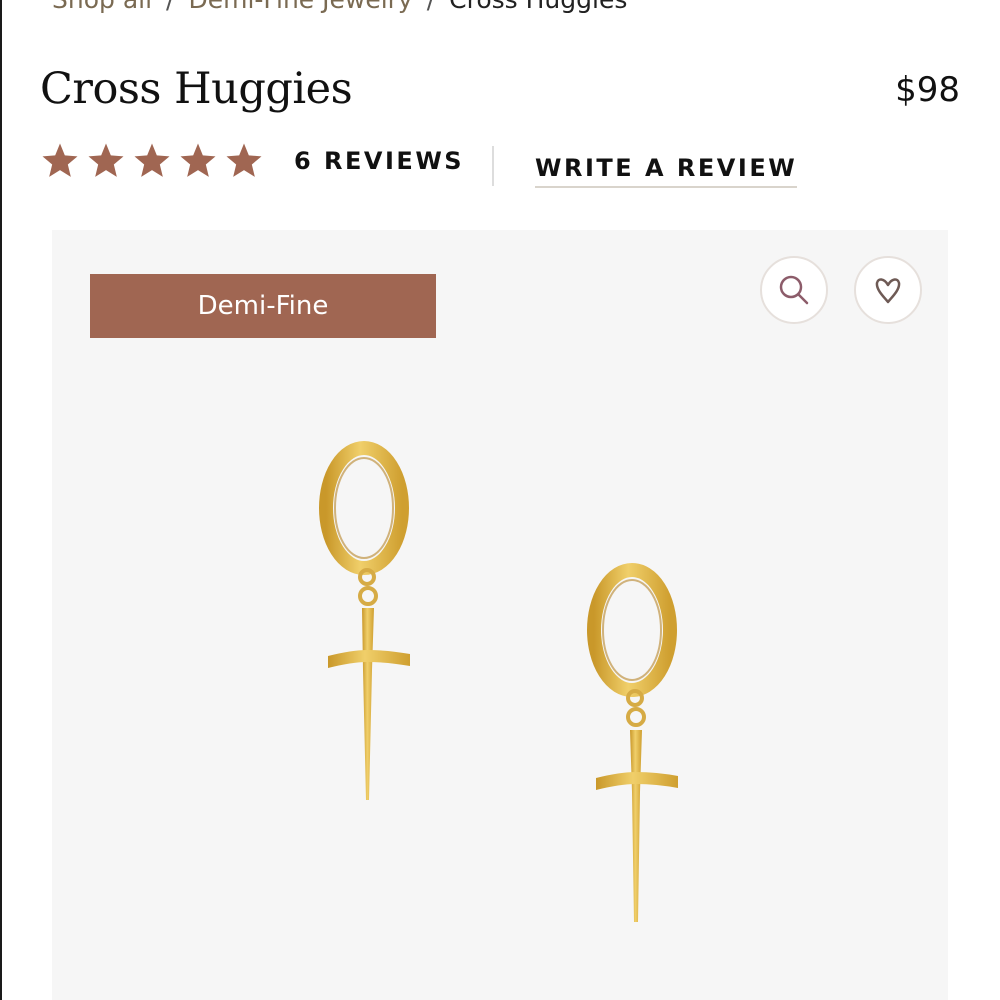 The height and width of the screenshot is (1000, 1000). I want to click on demi-fine-badge: Demi-Fine, so click(263, 306).